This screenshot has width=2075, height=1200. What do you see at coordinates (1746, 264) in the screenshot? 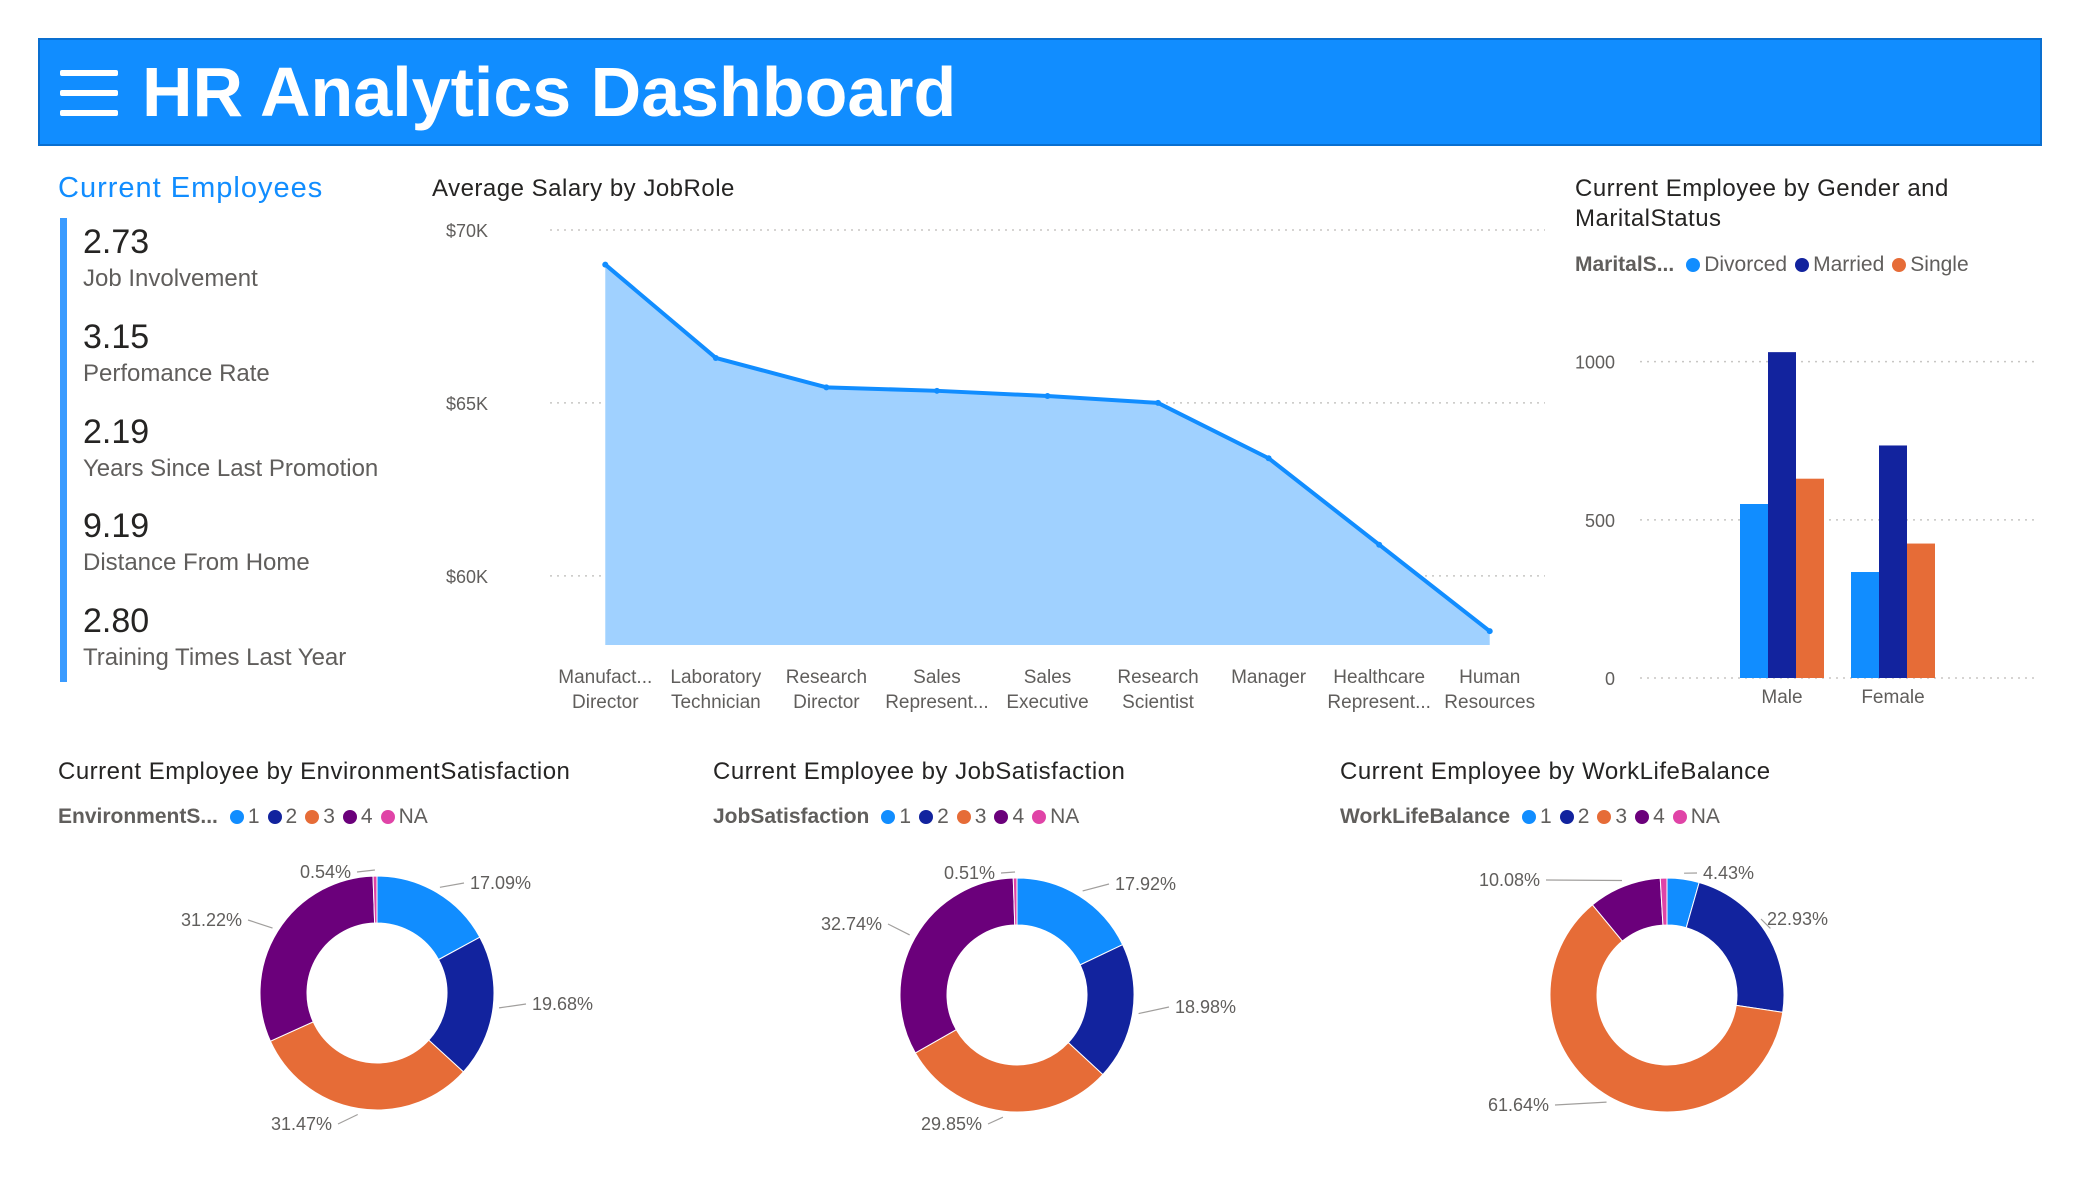
I see `legend-label: Divorced` at bounding box center [1746, 264].